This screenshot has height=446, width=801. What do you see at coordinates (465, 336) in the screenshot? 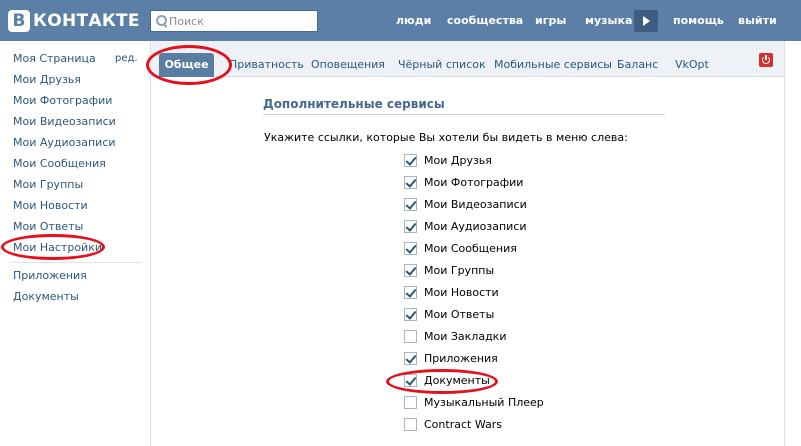
I see `service-label: Мои Закладки` at bounding box center [465, 336].